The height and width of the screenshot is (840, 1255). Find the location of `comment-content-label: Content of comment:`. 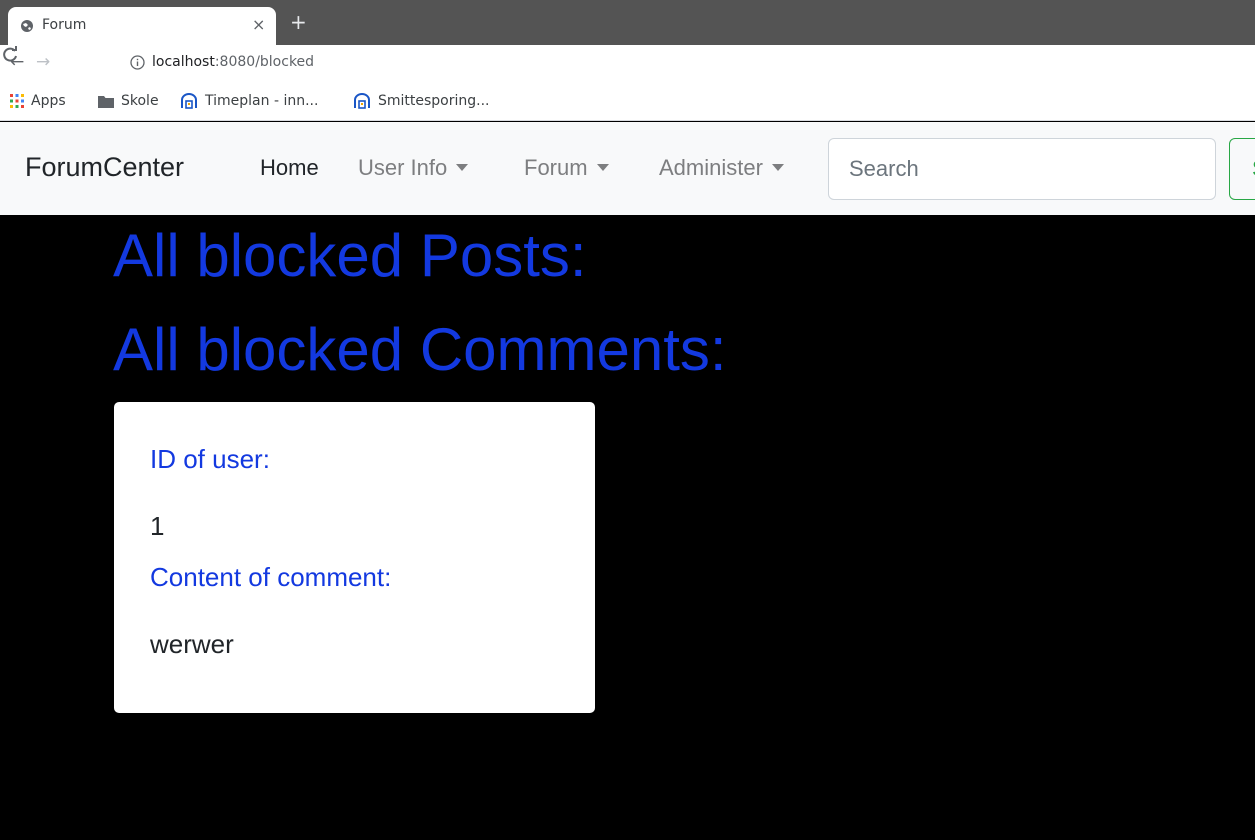

comment-content-label: Content of comment: is located at coordinates (271, 577).